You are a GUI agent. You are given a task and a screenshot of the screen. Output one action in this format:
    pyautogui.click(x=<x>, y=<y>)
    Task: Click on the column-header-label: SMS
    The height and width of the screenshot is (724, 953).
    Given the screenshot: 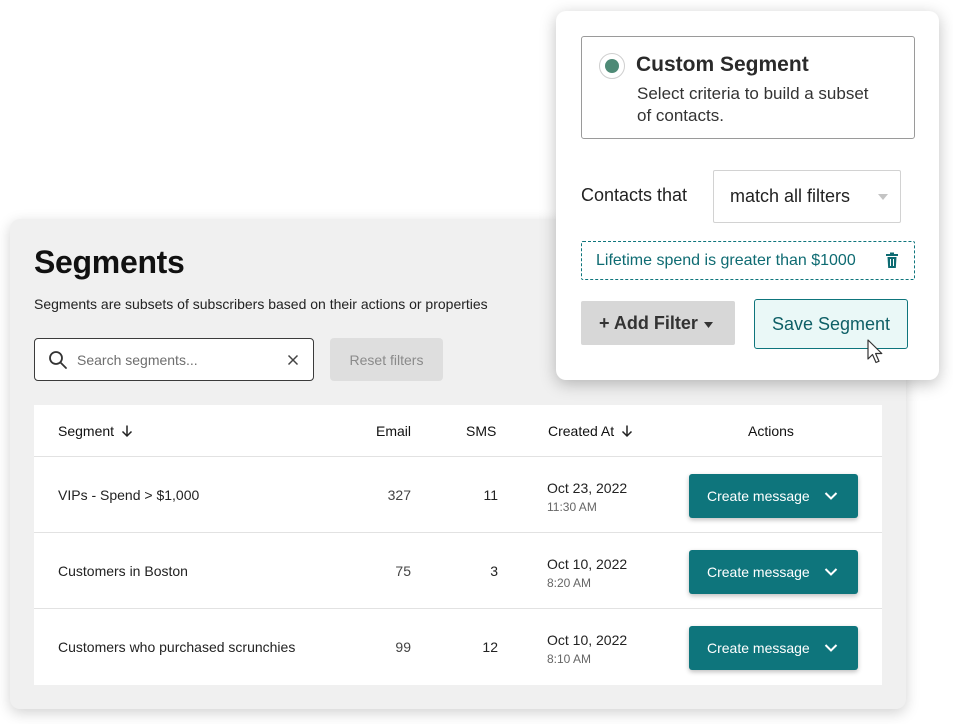 What is the action you would take?
    pyautogui.click(x=481, y=431)
    